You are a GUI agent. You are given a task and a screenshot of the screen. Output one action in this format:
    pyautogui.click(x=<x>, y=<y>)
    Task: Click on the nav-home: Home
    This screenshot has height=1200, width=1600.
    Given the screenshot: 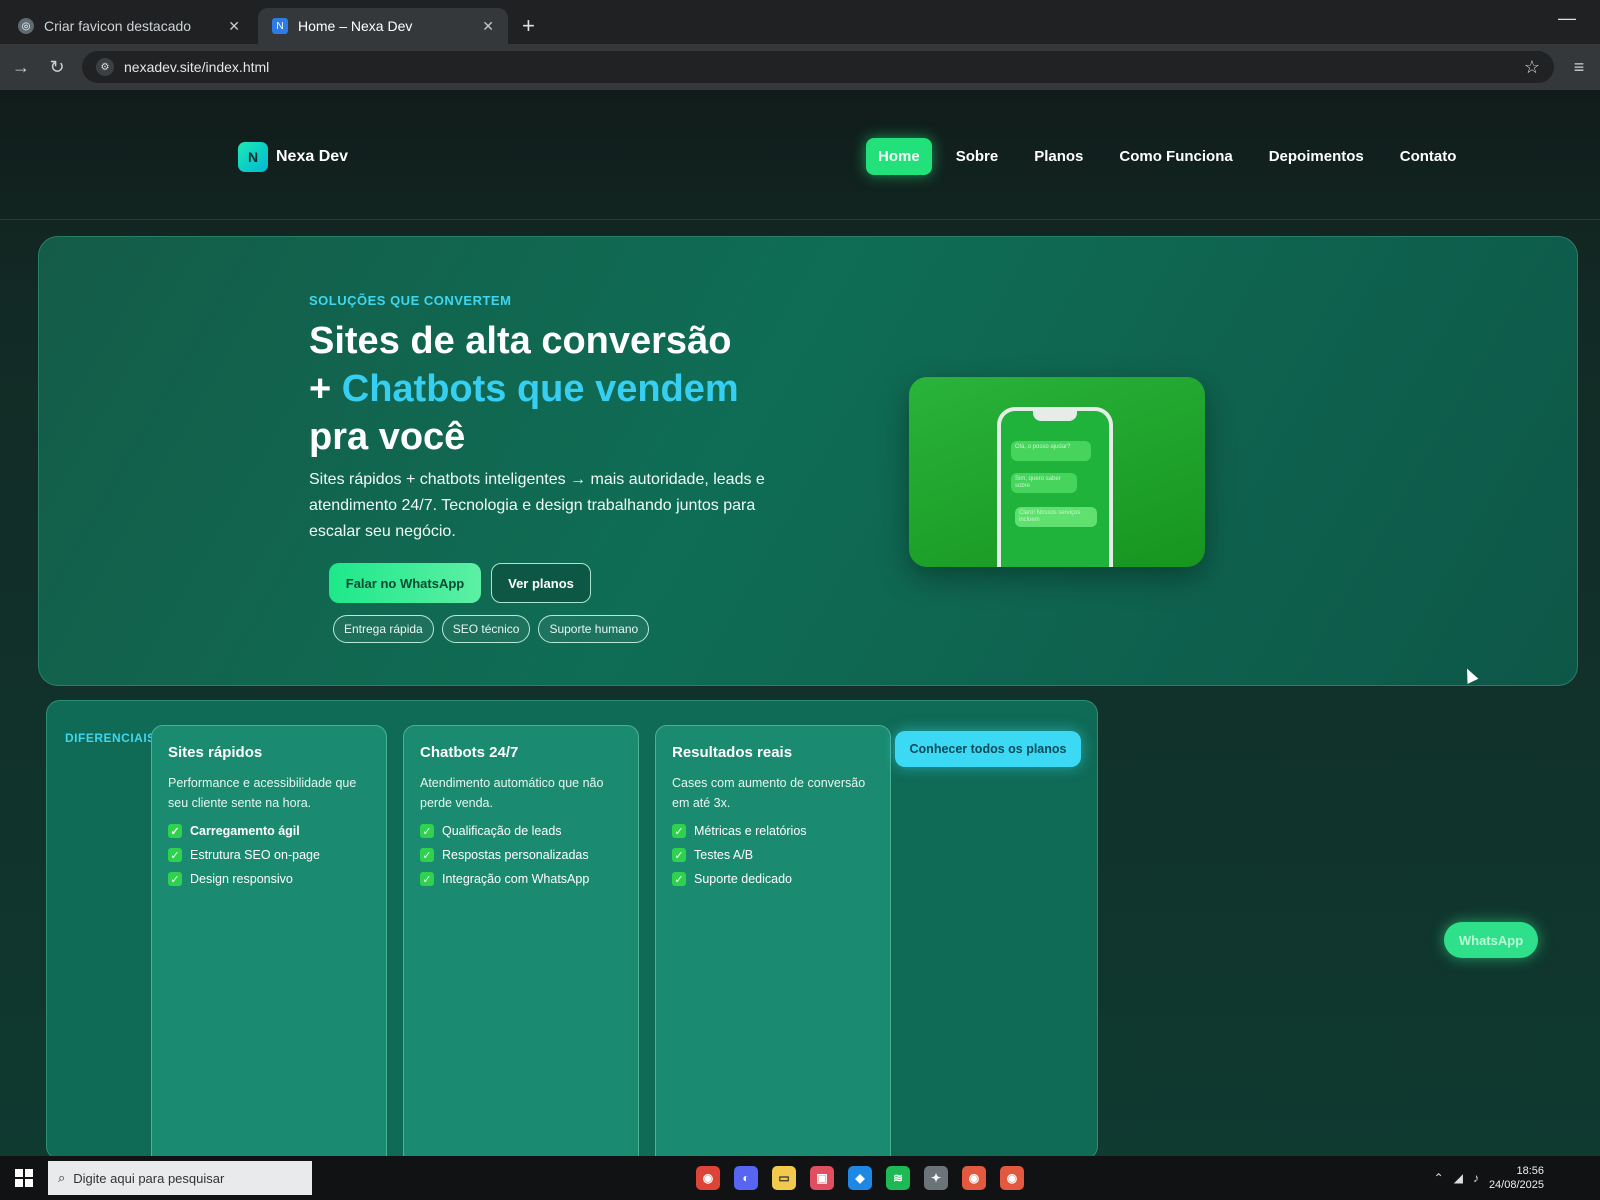 What is the action you would take?
    pyautogui.click(x=899, y=156)
    